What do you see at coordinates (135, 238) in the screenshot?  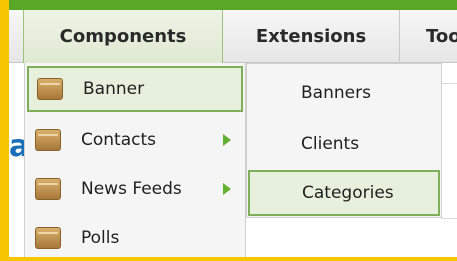 I see `dropdown-item-polls: Polls` at bounding box center [135, 238].